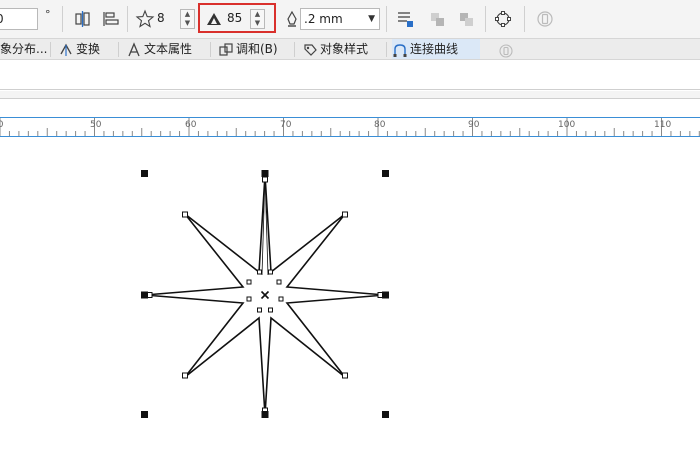 Image resolution: width=700 pixels, height=453 pixels. Describe the element at coordinates (350, 75) in the screenshot. I see `docker-area` at that location.